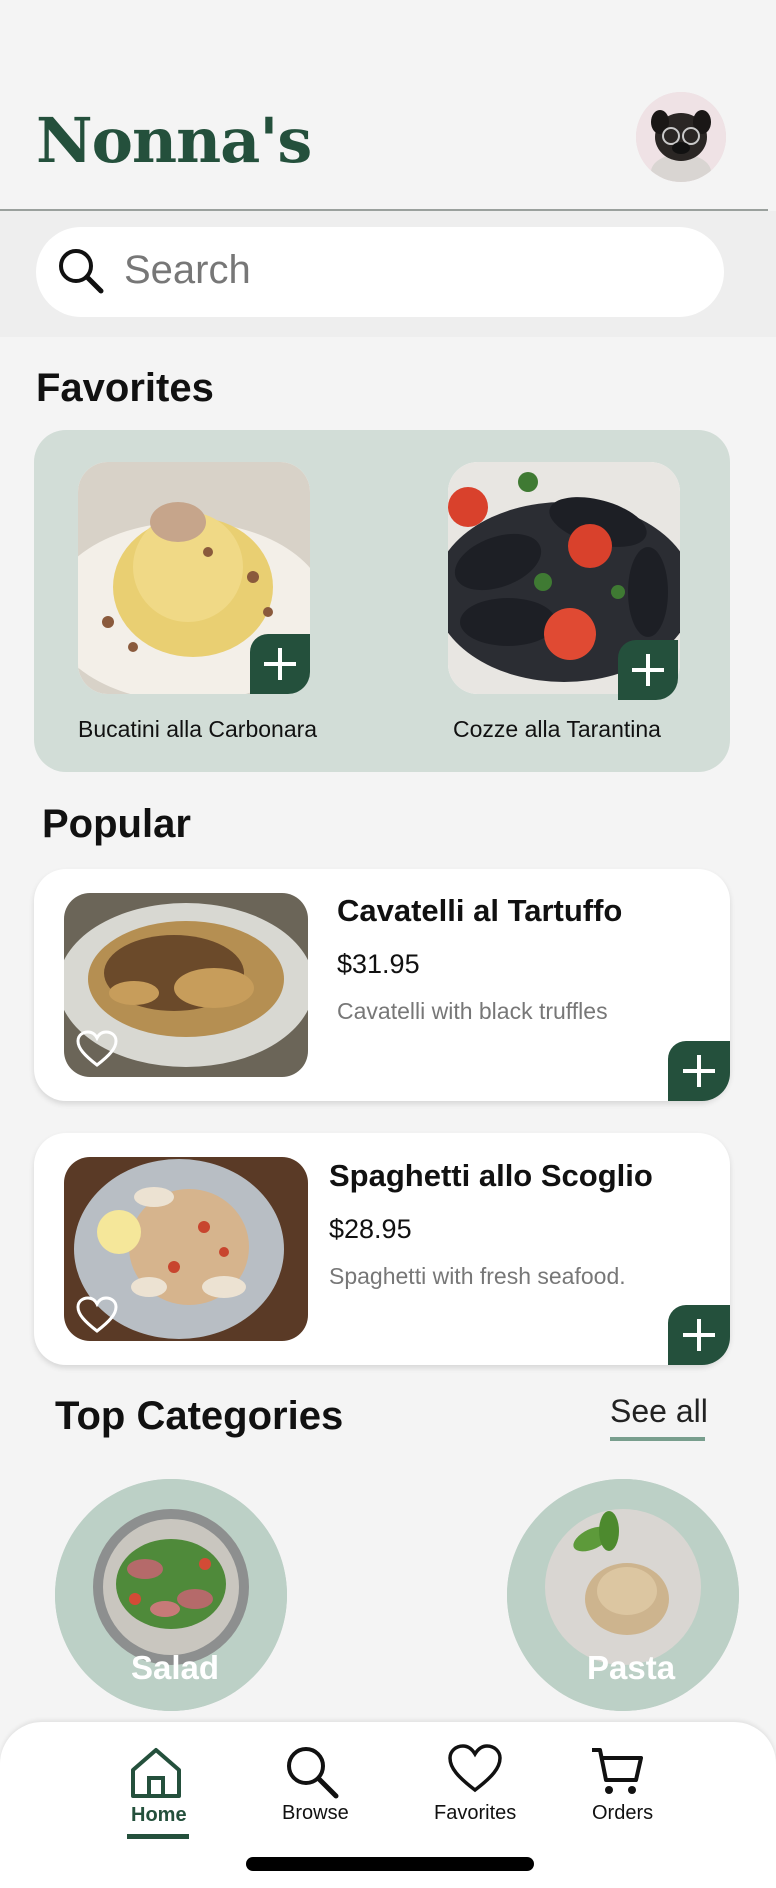  What do you see at coordinates (156, 1773) in the screenshot?
I see `home-icon` at bounding box center [156, 1773].